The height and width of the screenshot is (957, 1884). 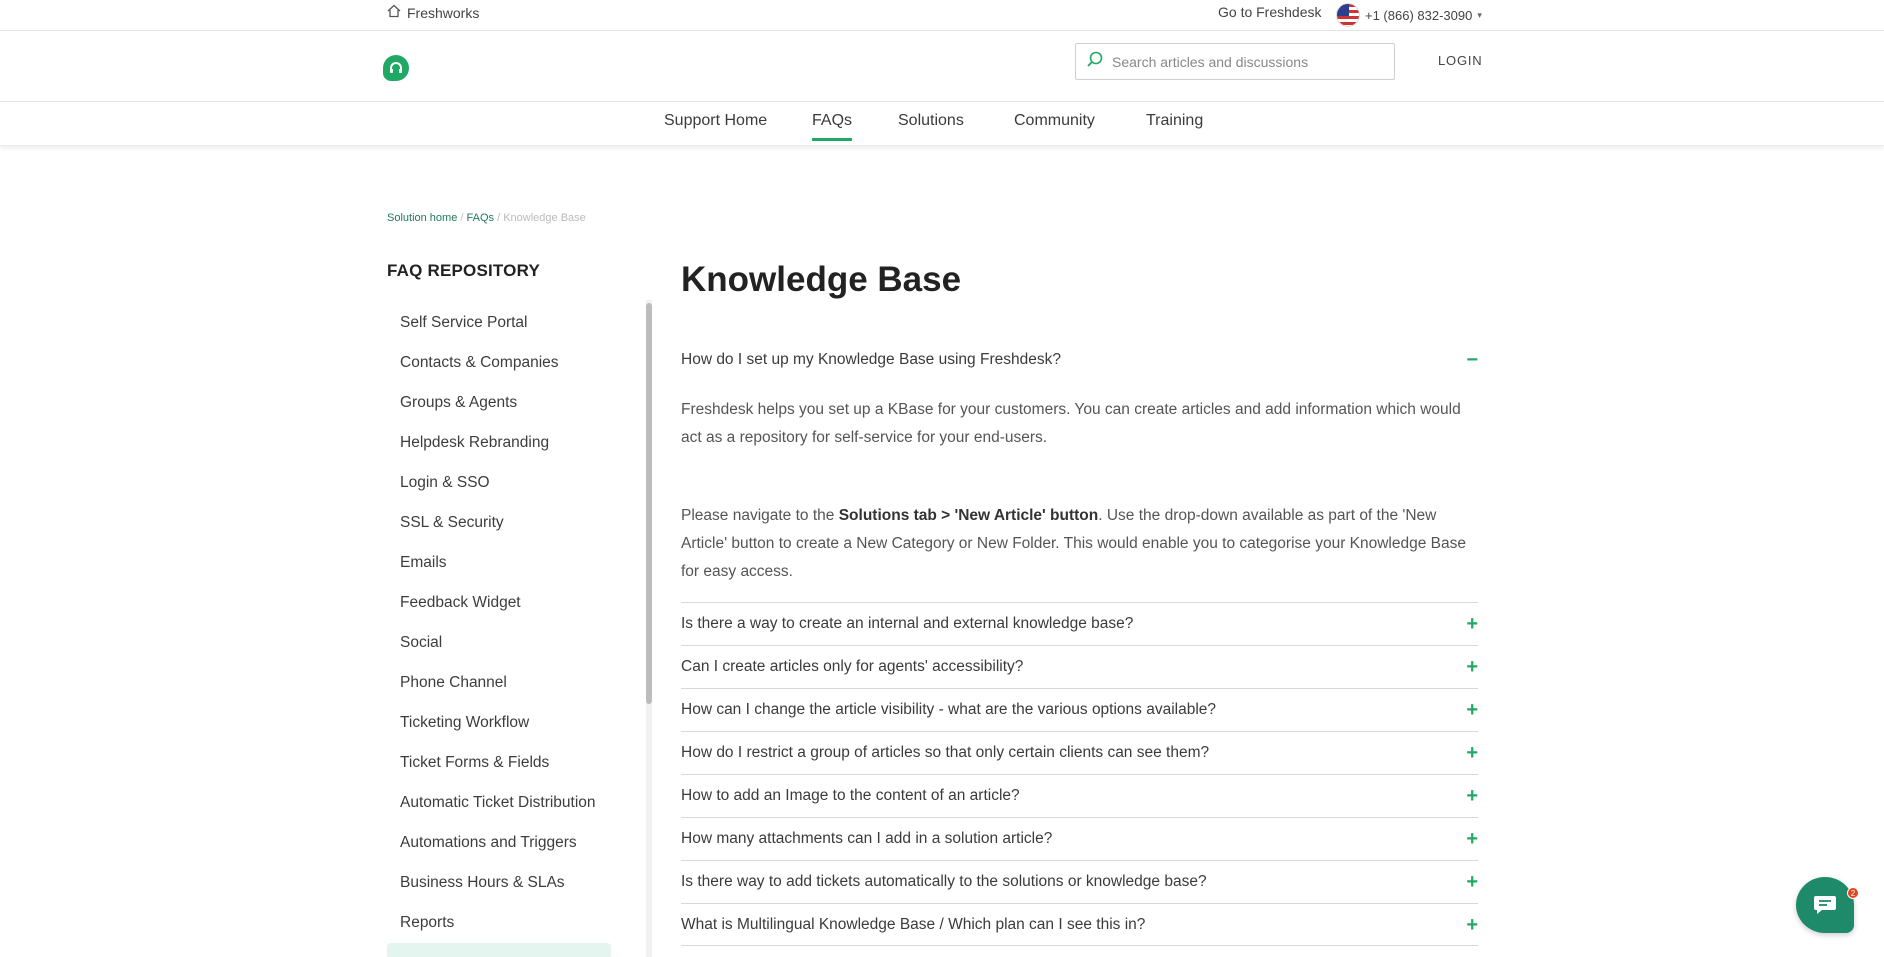 What do you see at coordinates (1348, 15) in the screenshot?
I see `us-flag-icon` at bounding box center [1348, 15].